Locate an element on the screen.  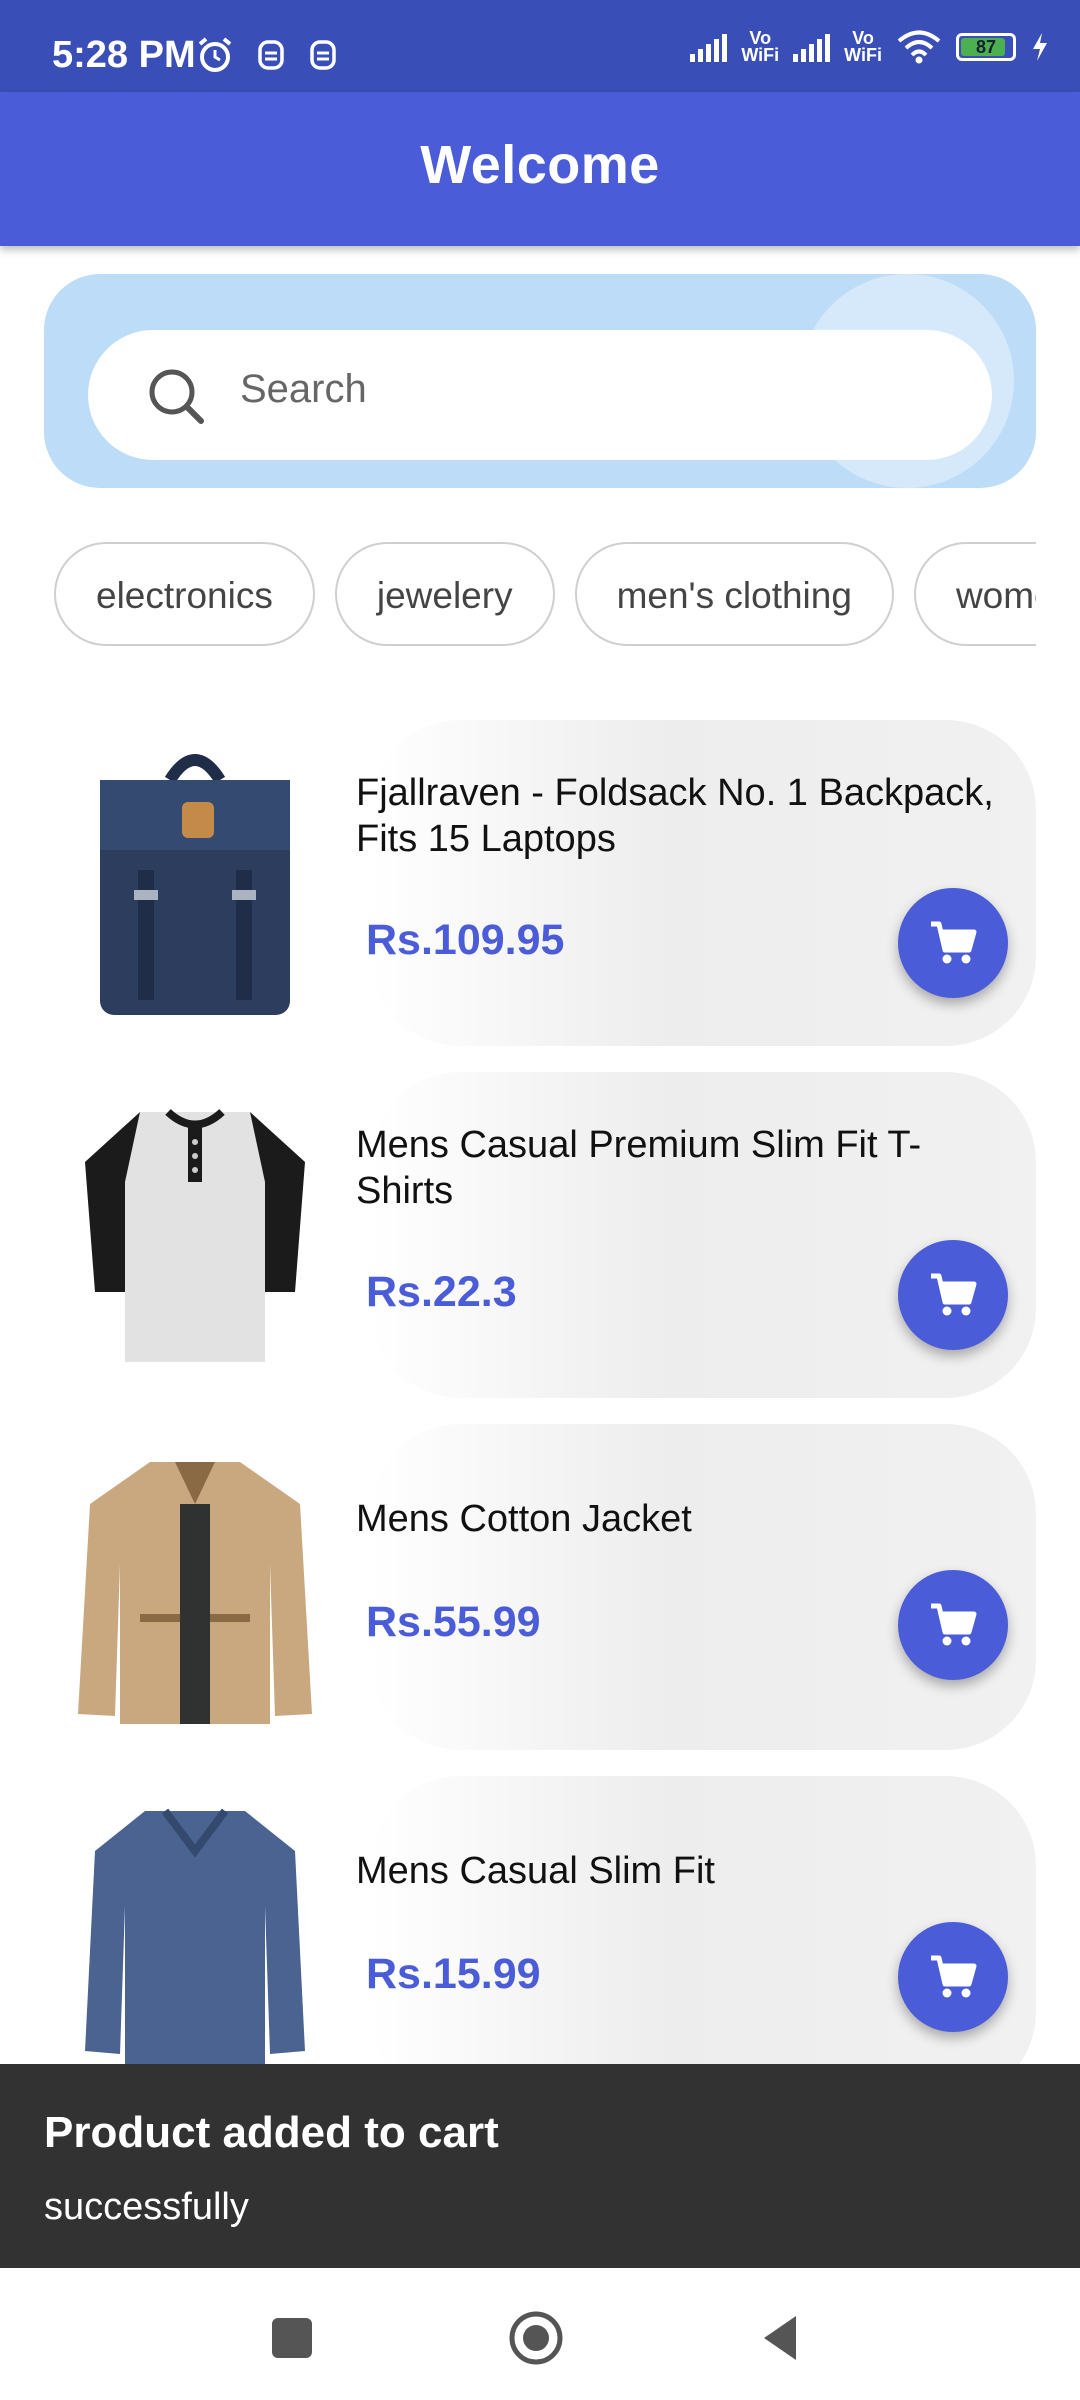
page-title: Welcome is located at coordinates (540, 165).